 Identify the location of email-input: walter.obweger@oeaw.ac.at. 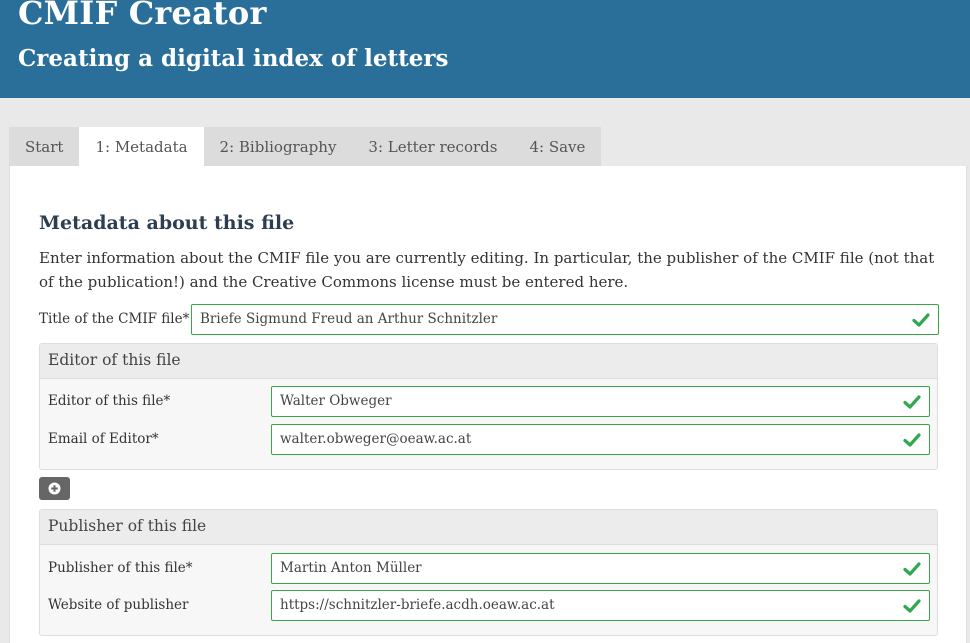
(600, 439).